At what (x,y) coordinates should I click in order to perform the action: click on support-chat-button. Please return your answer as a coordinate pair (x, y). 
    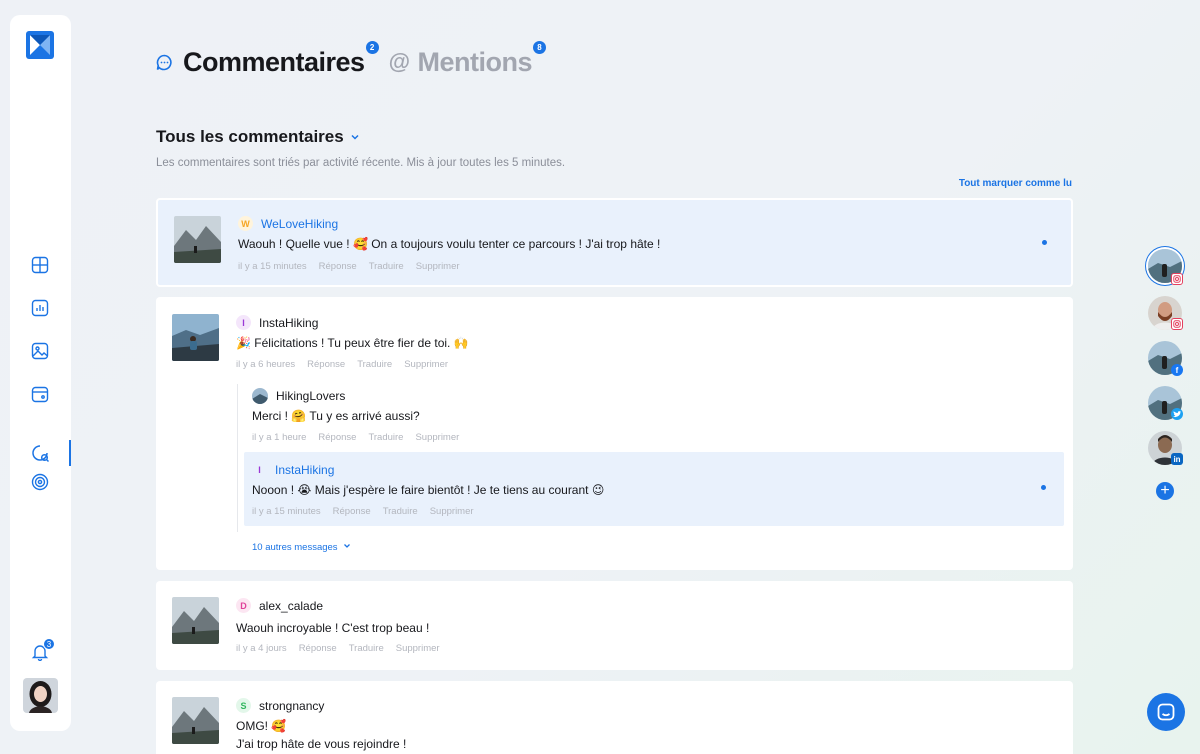
    Looking at the image, I should click on (1166, 712).